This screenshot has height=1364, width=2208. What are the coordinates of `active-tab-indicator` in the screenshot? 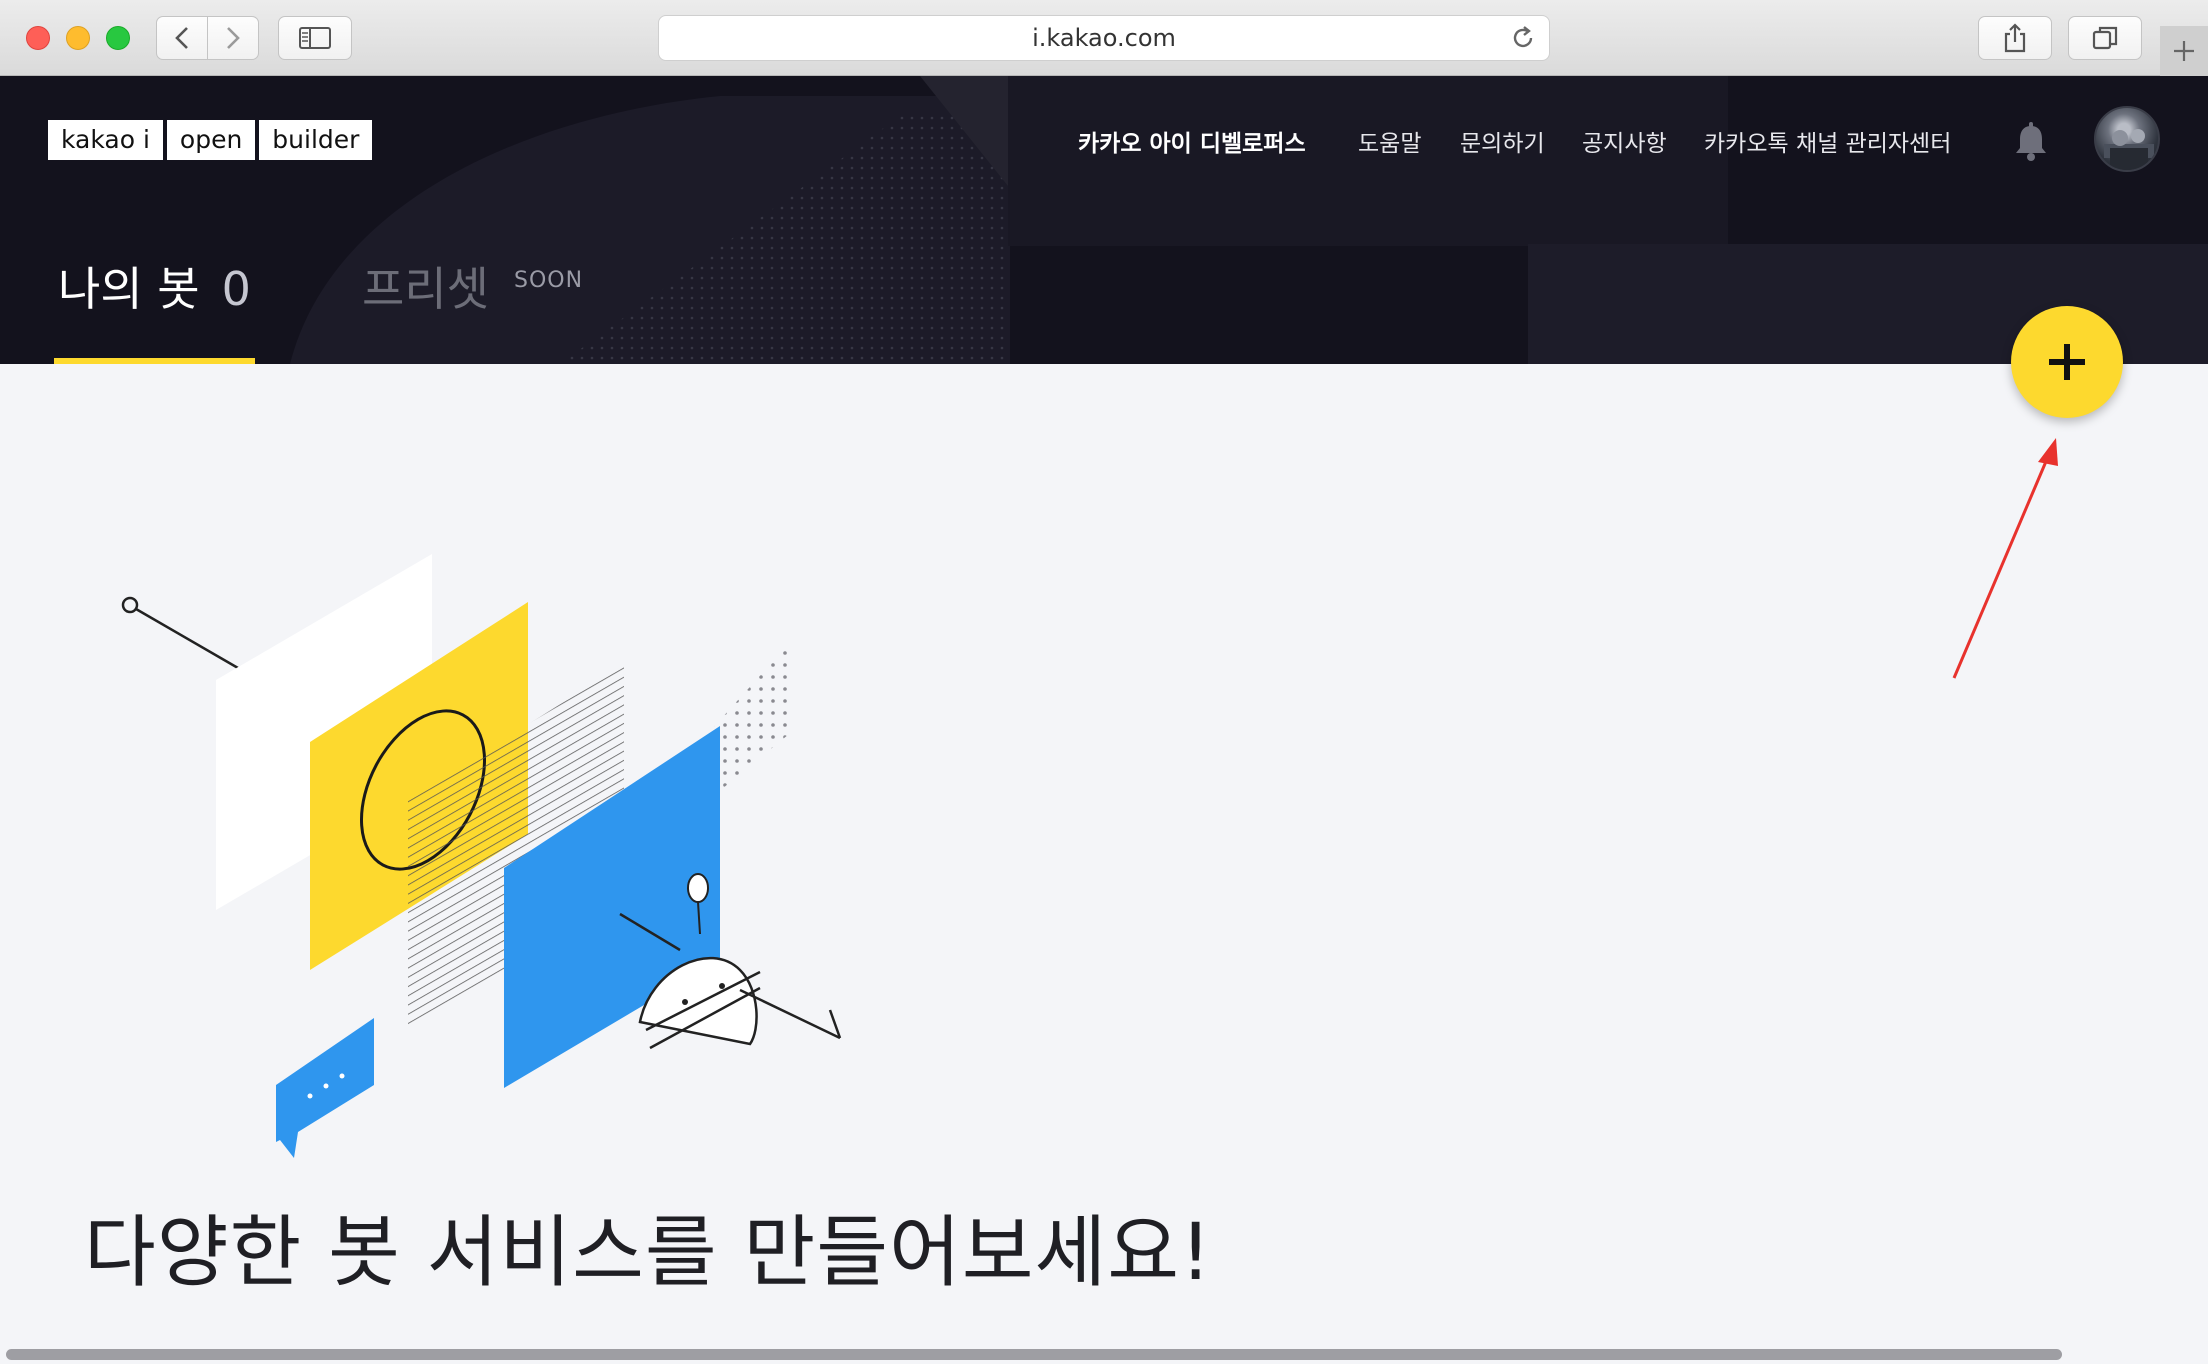 It's located at (154, 361).